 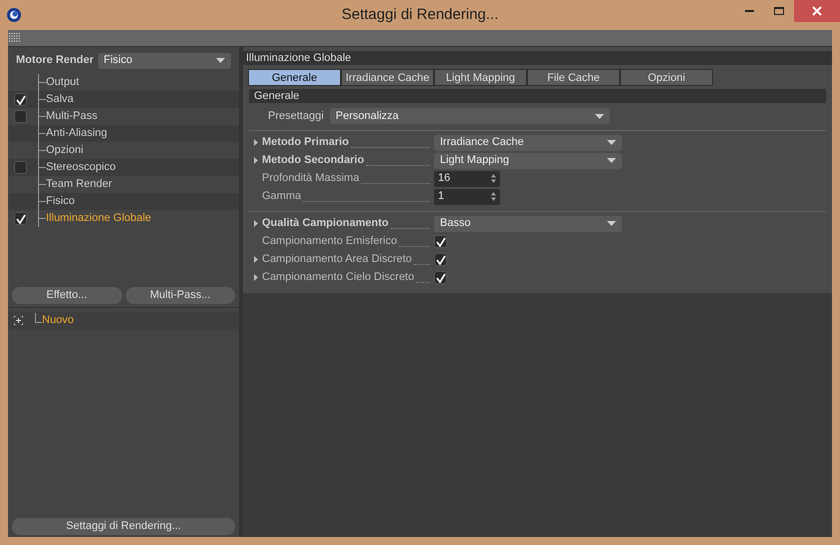 I want to click on field-label: Gamma, so click(x=282, y=196).